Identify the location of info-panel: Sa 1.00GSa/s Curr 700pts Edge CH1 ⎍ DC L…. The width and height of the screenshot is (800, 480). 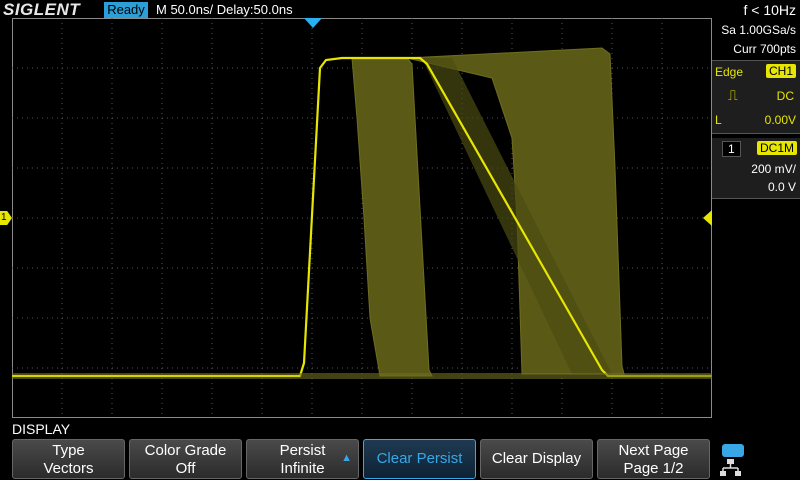
(756, 220).